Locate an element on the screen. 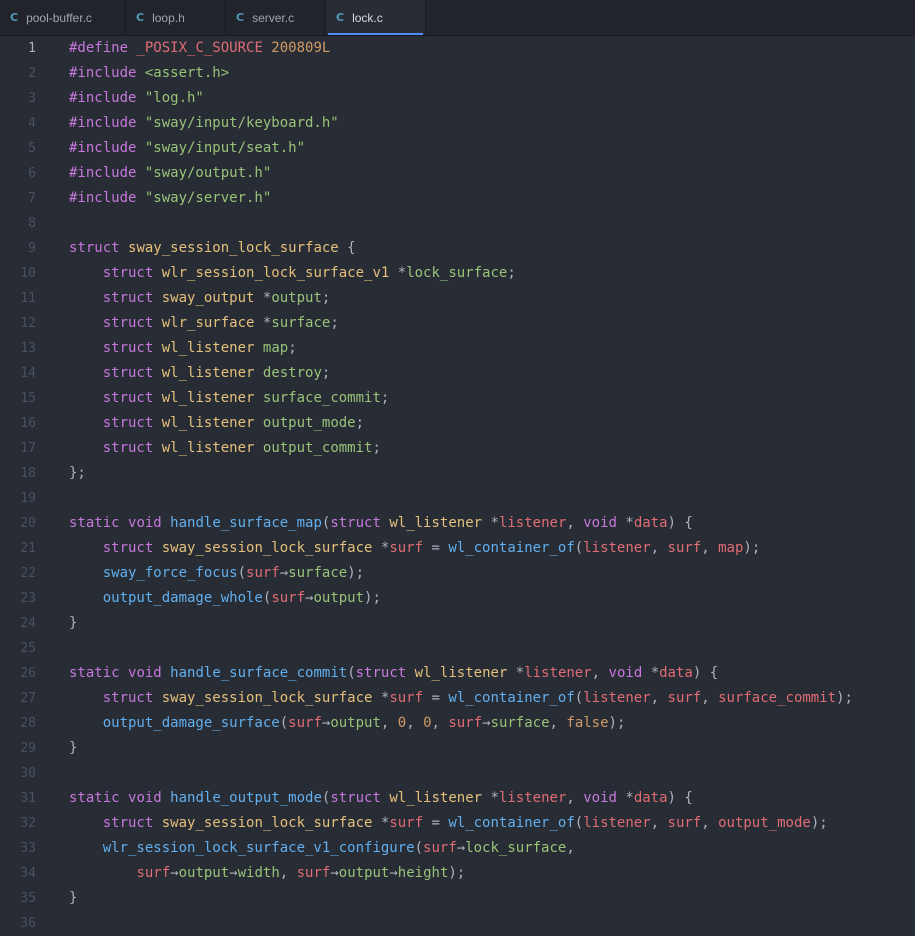 This screenshot has height=936, width=915. code-line: 30 is located at coordinates (457, 773).